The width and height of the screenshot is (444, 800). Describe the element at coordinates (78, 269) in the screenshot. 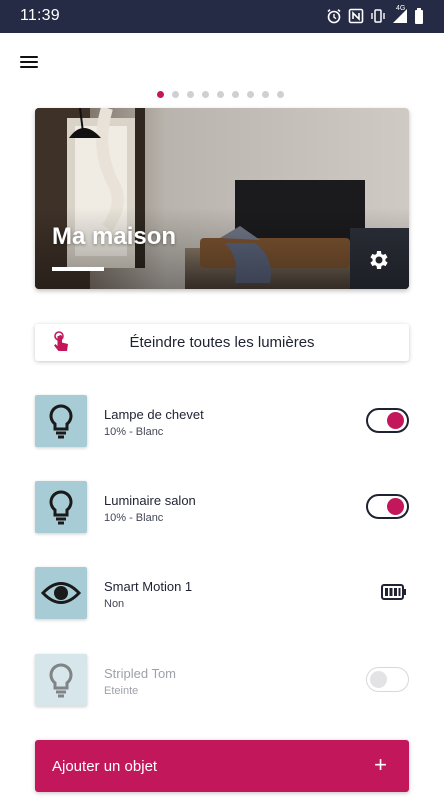

I see `title-underline` at that location.